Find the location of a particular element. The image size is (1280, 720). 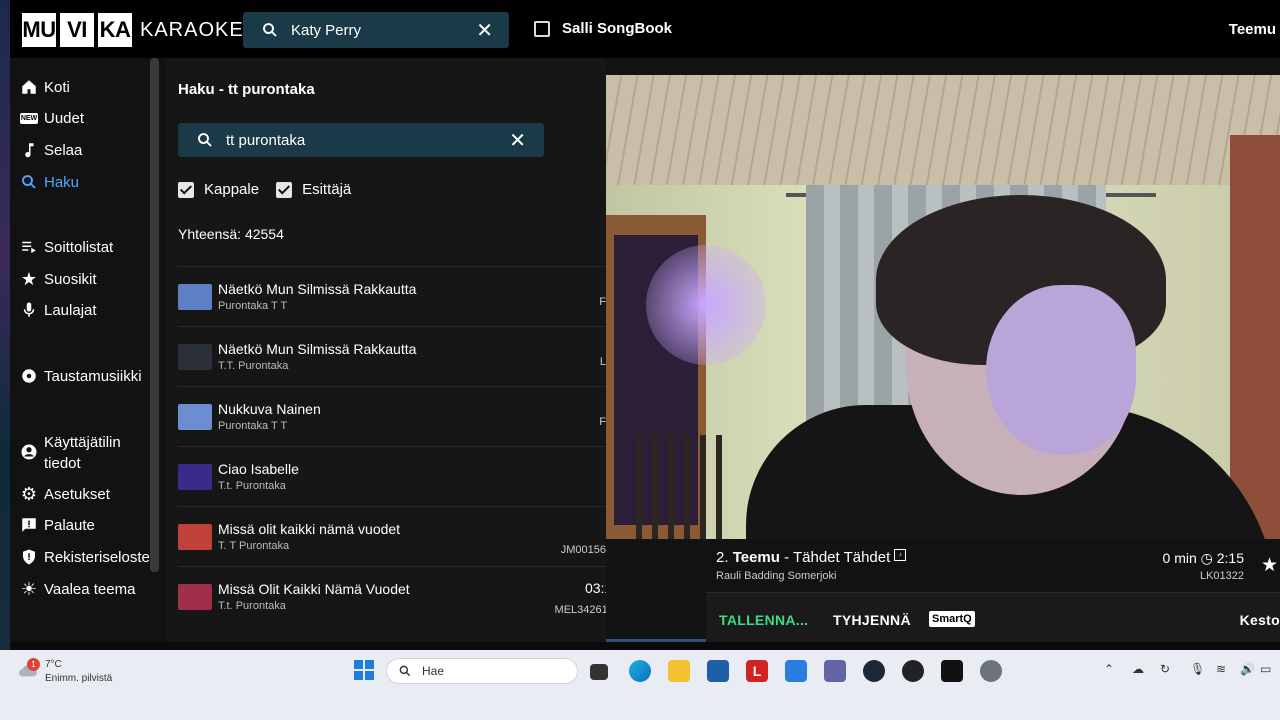

video-person-hand is located at coordinates (1061, 370).